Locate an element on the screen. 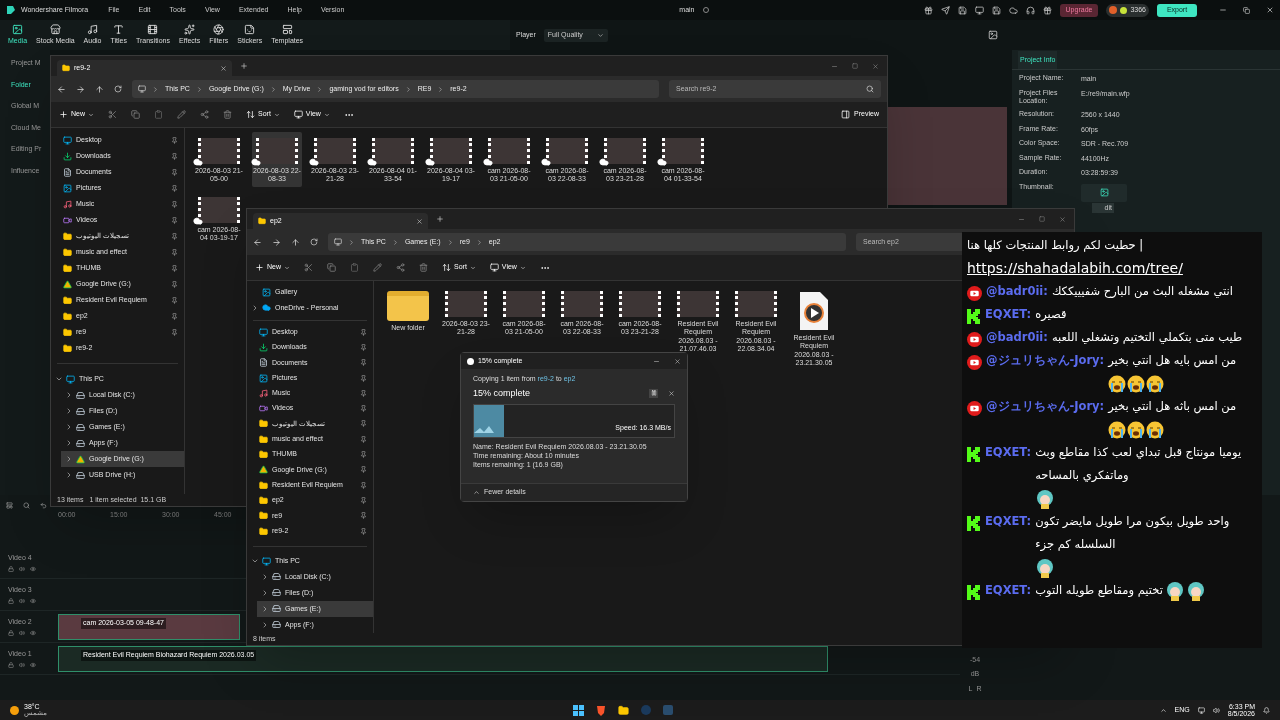 The image size is (1280, 720). chat-message-text: قصيره is located at coordinates (1051, 314).